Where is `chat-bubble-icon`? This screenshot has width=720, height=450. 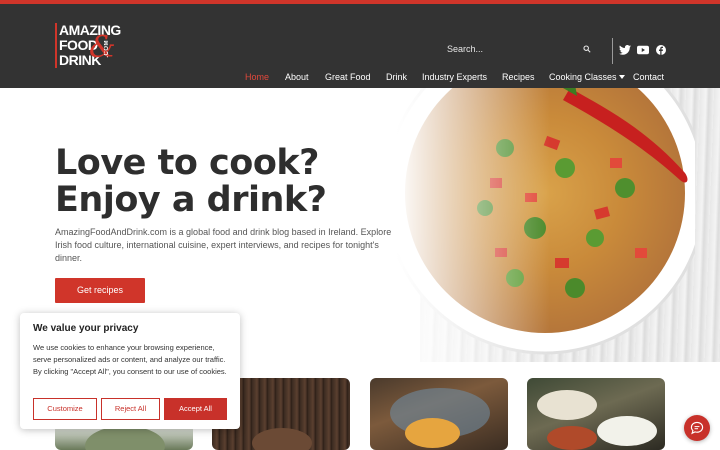 chat-bubble-icon is located at coordinates (697, 428).